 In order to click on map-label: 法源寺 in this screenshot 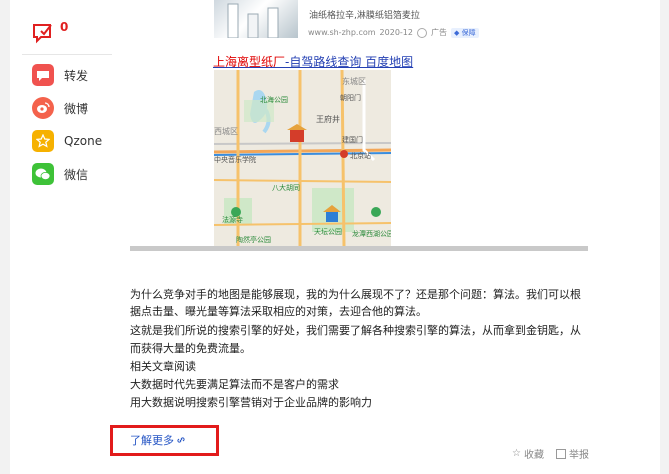, I will do `click(232, 219)`.